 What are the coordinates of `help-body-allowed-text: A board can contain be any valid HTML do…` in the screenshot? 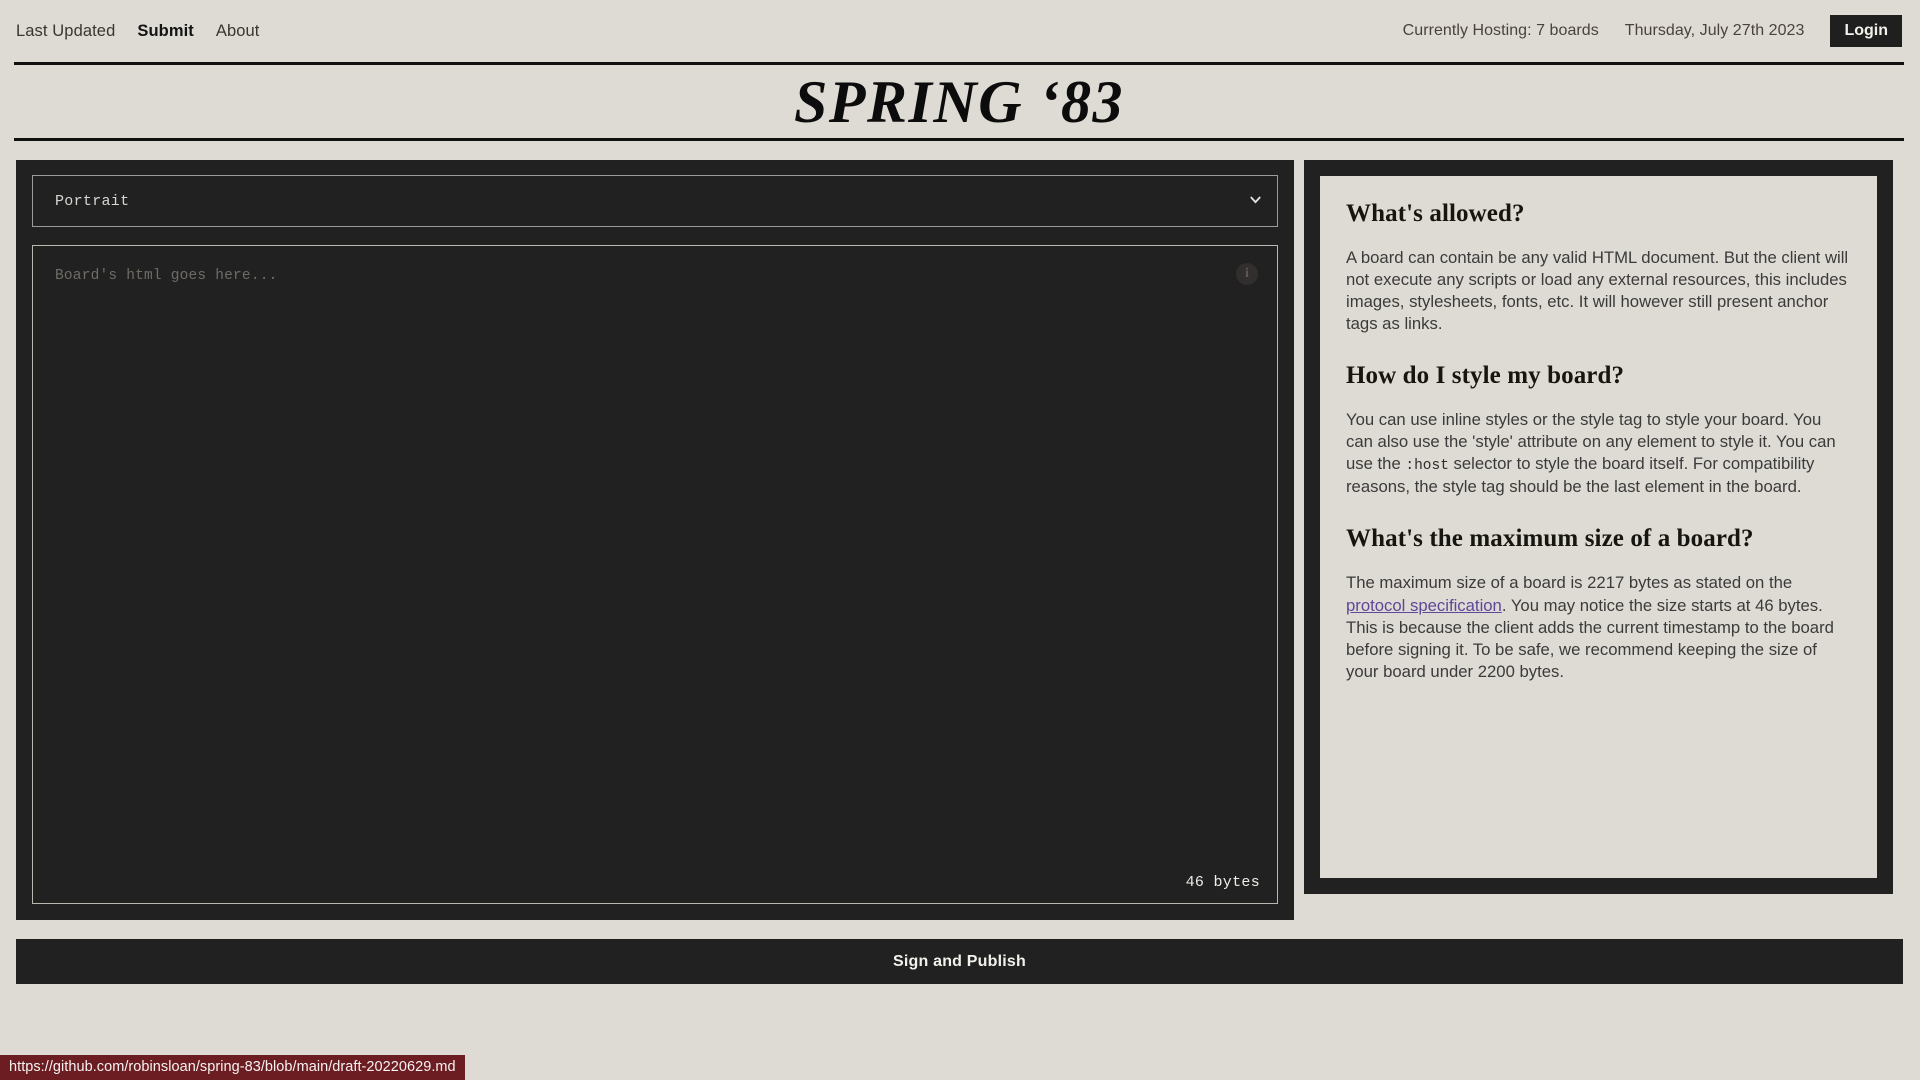 It's located at (1597, 291).